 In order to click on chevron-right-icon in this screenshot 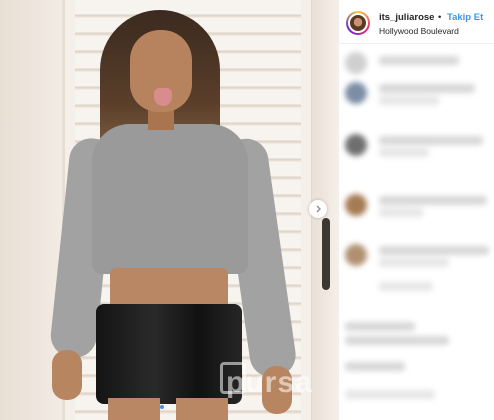, I will do `click(318, 209)`.